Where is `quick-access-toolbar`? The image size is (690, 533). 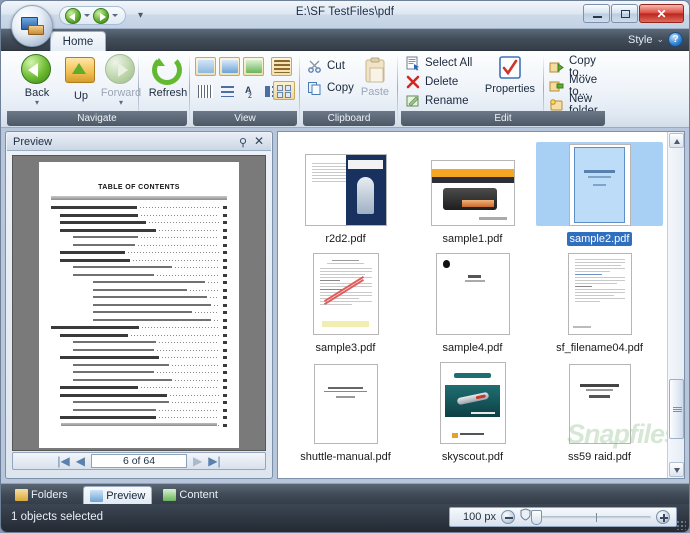
quick-access-toolbar is located at coordinates (92, 15).